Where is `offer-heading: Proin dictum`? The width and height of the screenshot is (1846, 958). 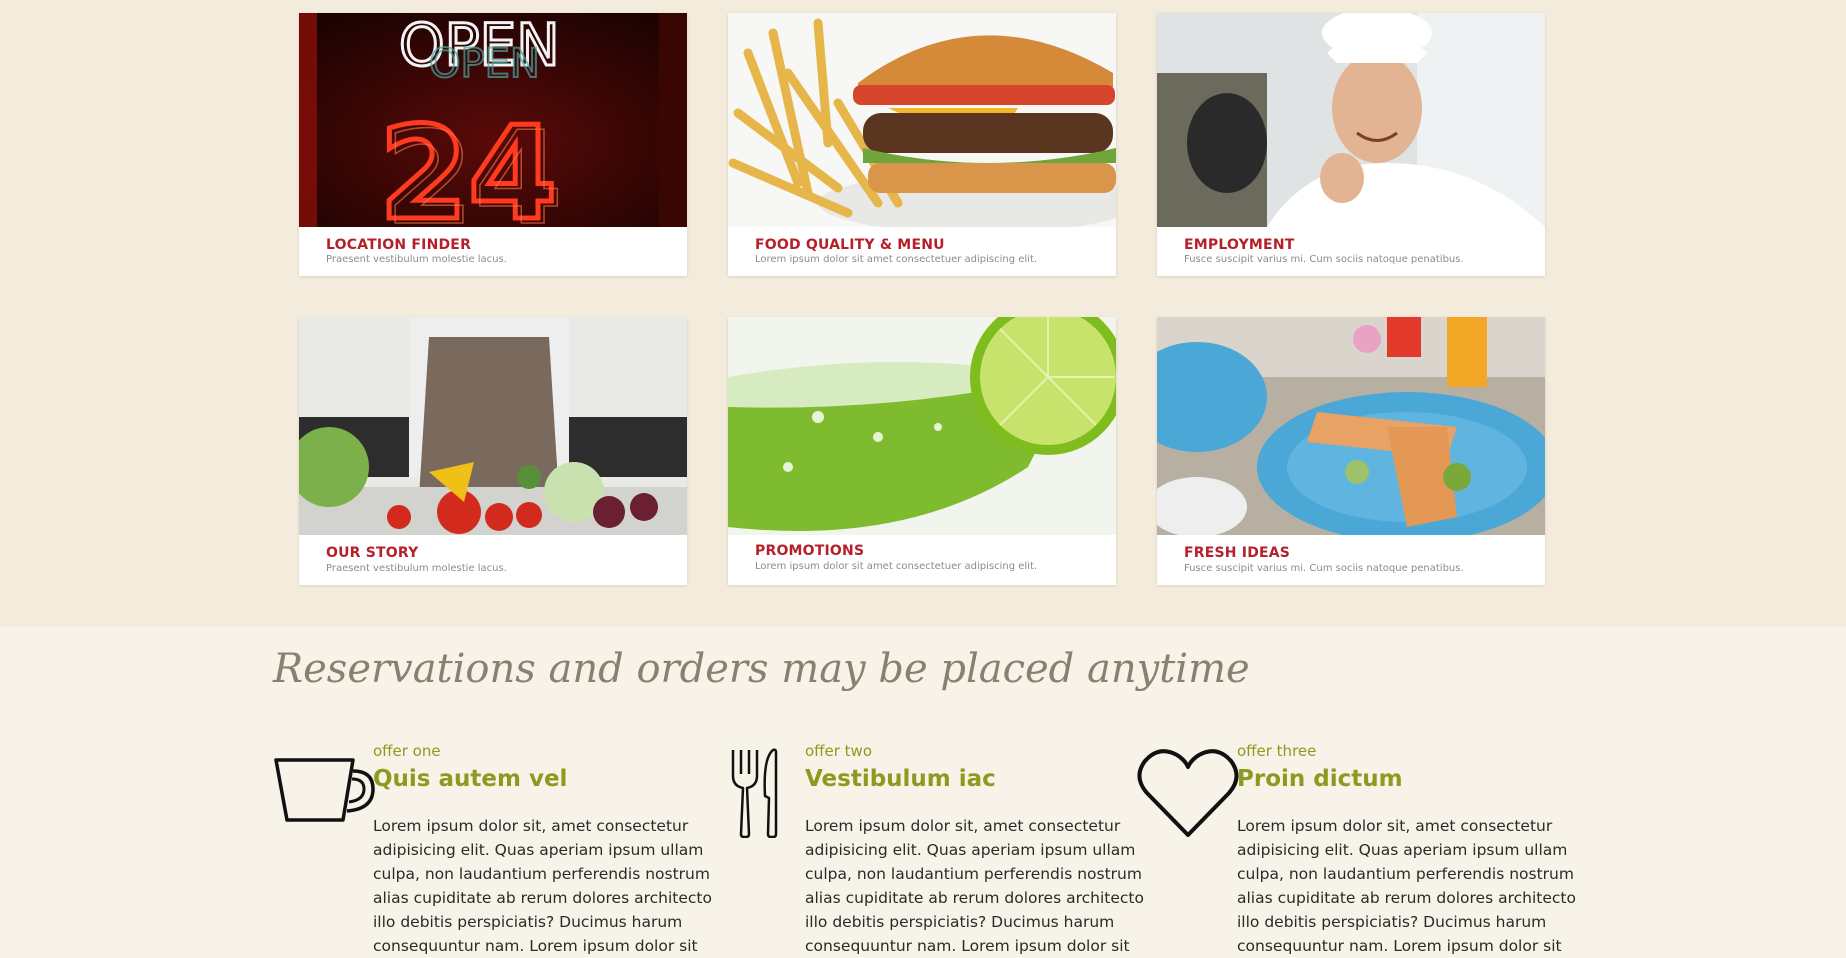 offer-heading: Proin dictum is located at coordinates (1320, 779).